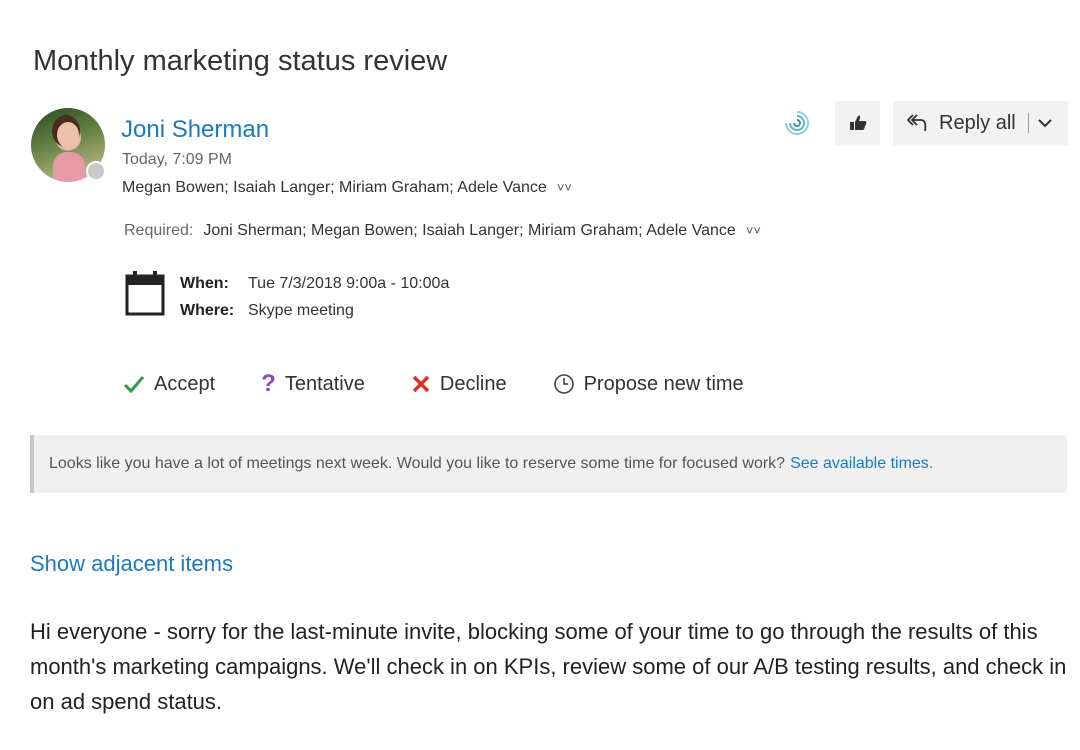 This screenshot has height=750, width=1080. Describe the element at coordinates (268, 383) in the screenshot. I see `question-mark-icon: ?` at that location.